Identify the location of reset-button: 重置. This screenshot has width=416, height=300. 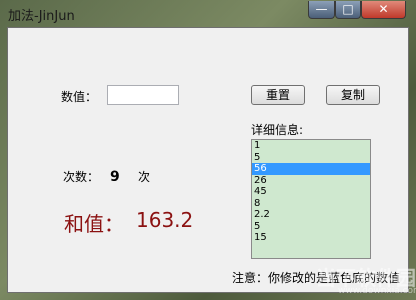
(278, 95).